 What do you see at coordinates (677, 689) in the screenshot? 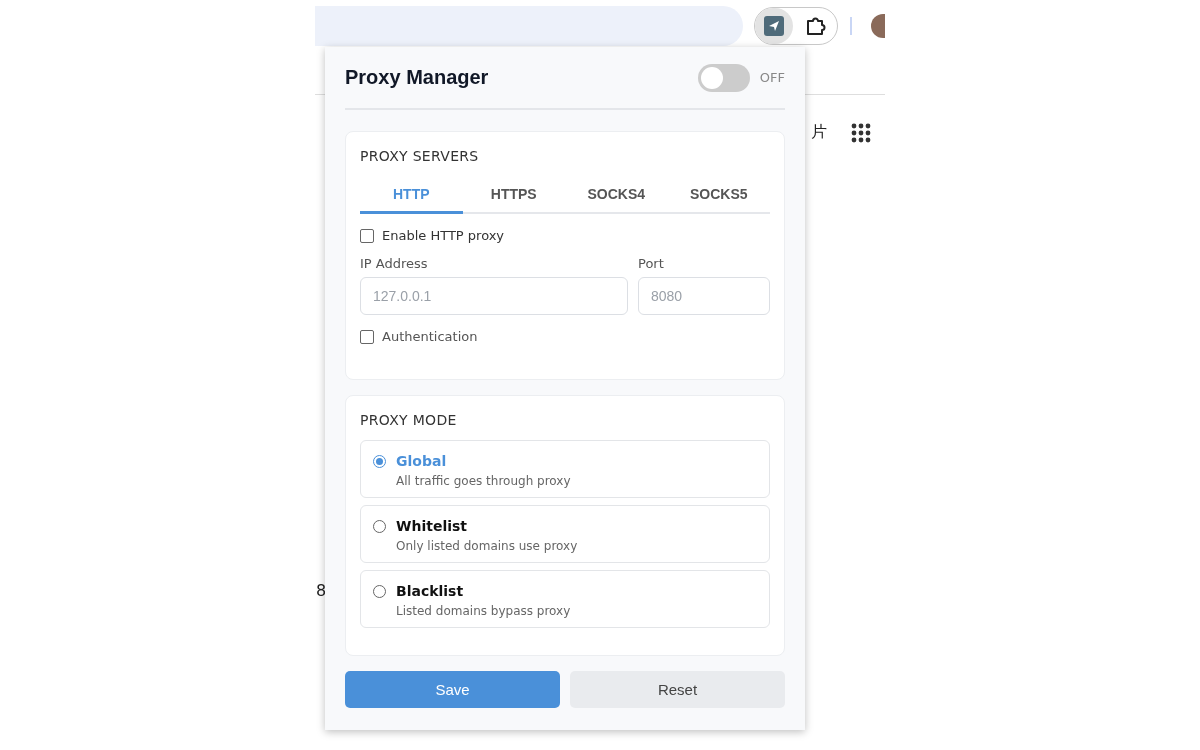
I see `reset-button: Reset` at bounding box center [677, 689].